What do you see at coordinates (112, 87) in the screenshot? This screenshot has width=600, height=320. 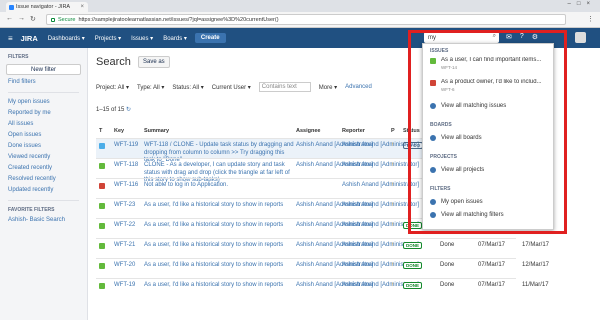 I see `project-filter: Project: All ▾` at bounding box center [112, 87].